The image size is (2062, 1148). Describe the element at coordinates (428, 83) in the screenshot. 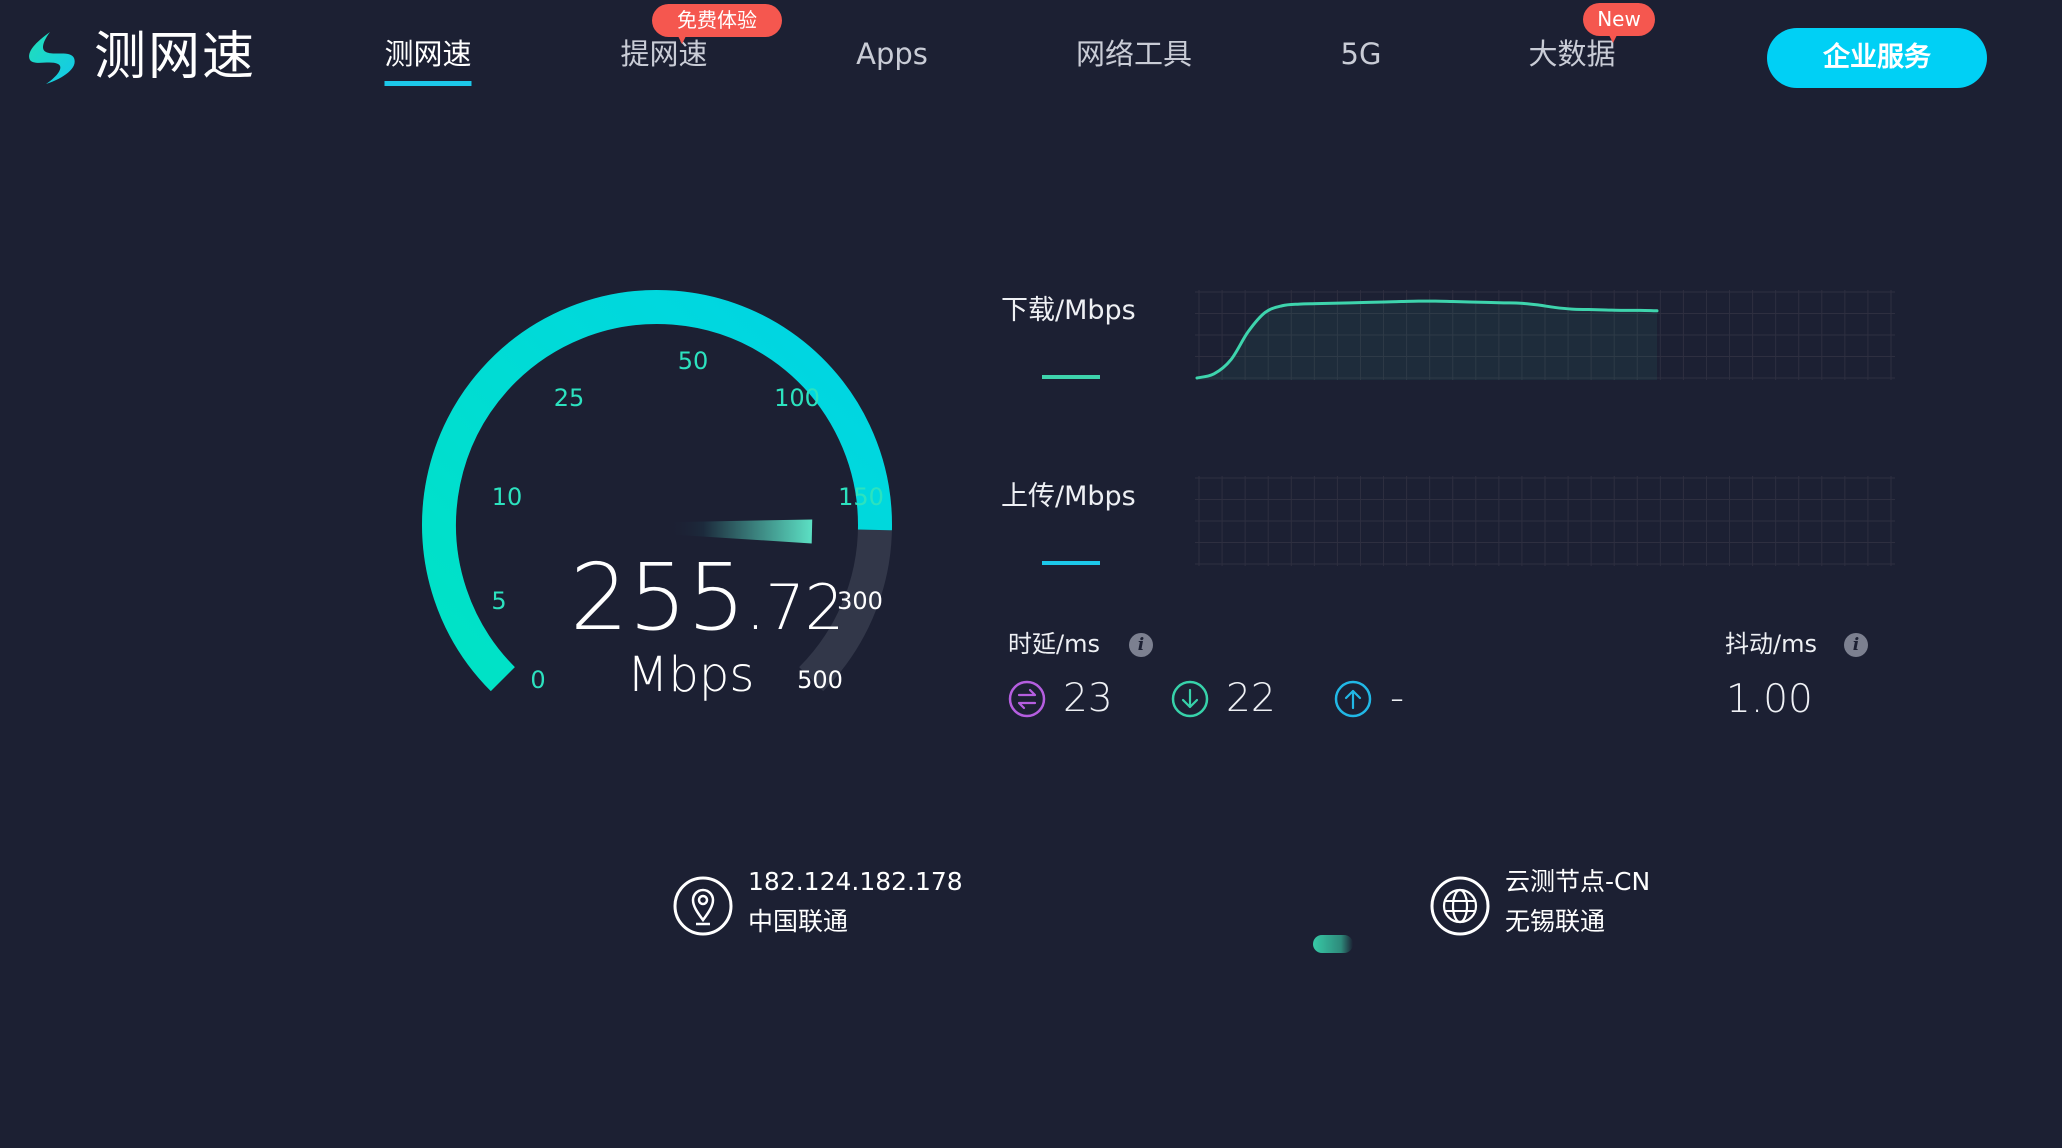

I see `active-tab-underline` at that location.